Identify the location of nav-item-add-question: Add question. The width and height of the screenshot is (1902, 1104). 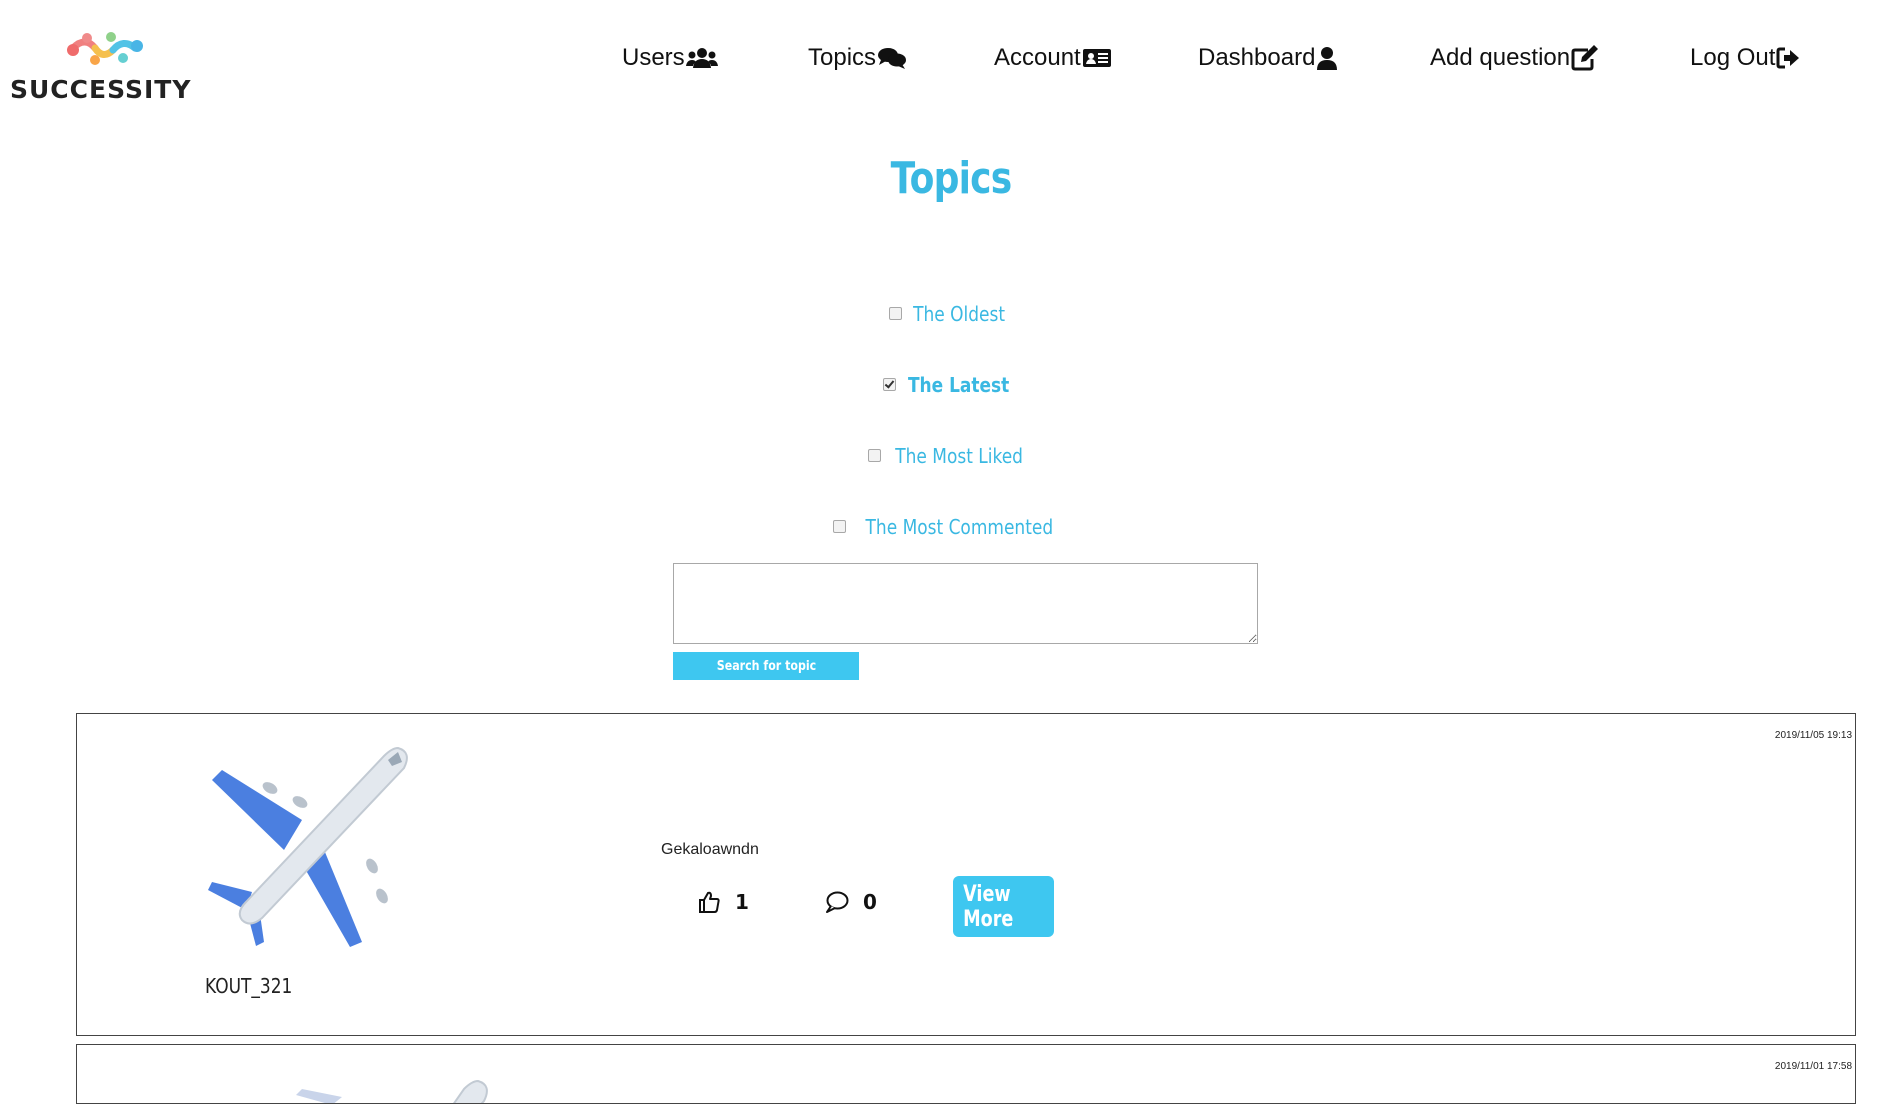
(1514, 58).